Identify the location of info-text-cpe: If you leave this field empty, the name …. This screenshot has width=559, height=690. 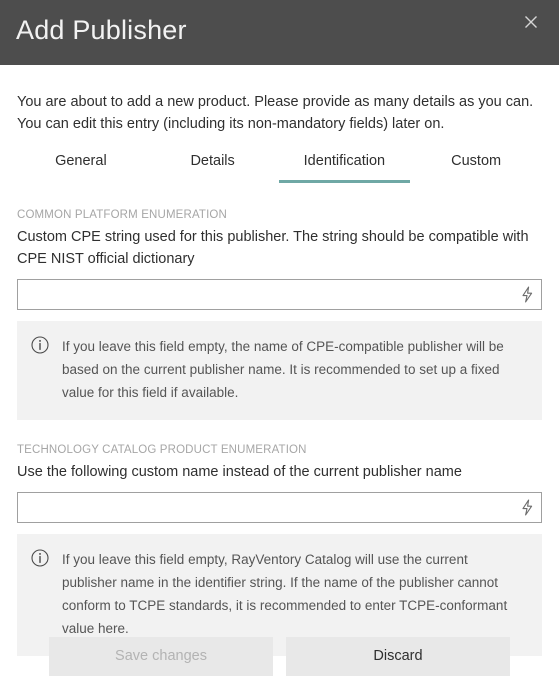
(283, 369).